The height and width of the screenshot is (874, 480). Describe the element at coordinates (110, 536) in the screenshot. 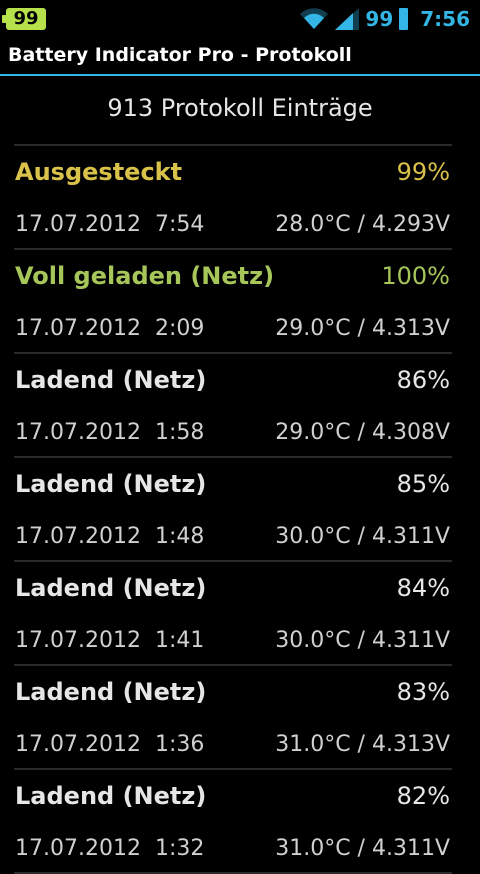

I see `entry-date: 17.07.2012 1:48` at that location.